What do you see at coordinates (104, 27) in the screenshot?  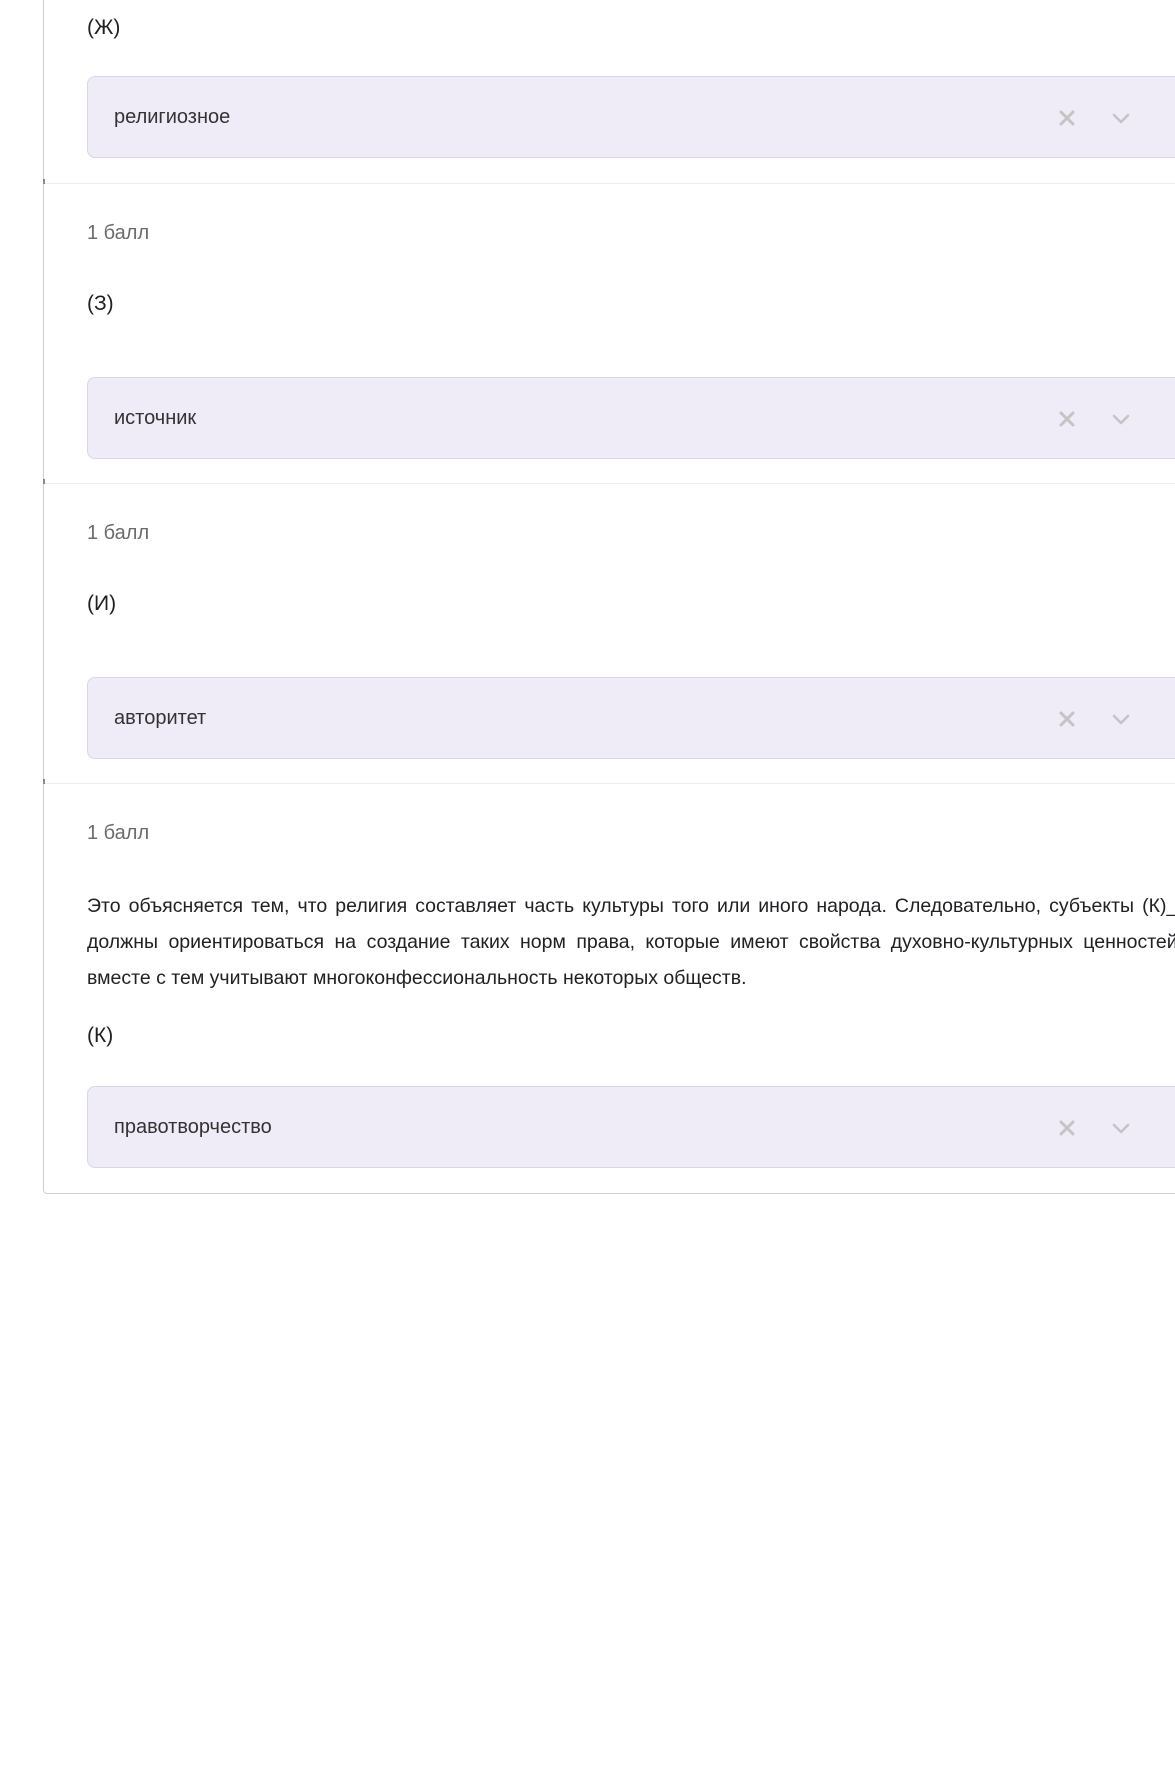 I see `question-label: (Ж)` at bounding box center [104, 27].